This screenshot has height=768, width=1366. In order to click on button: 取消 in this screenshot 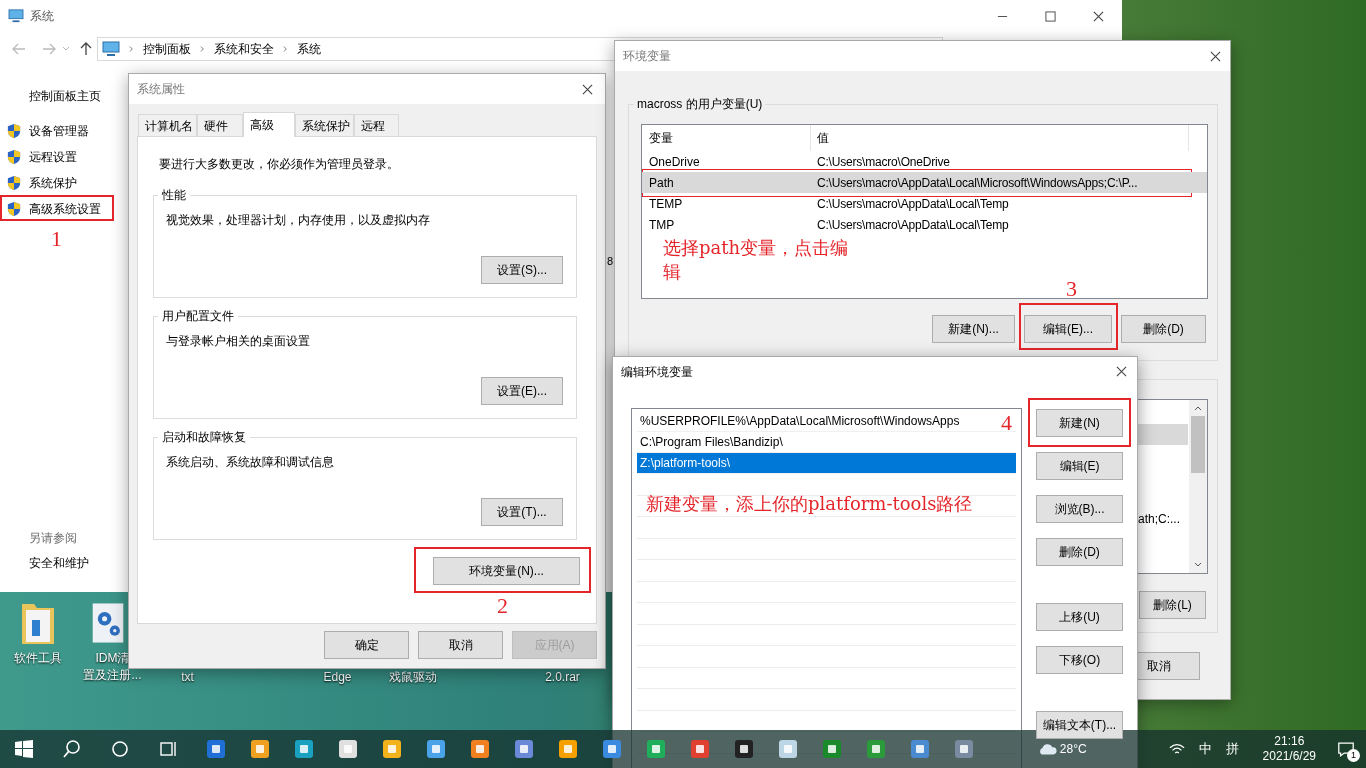, I will do `click(460, 645)`.